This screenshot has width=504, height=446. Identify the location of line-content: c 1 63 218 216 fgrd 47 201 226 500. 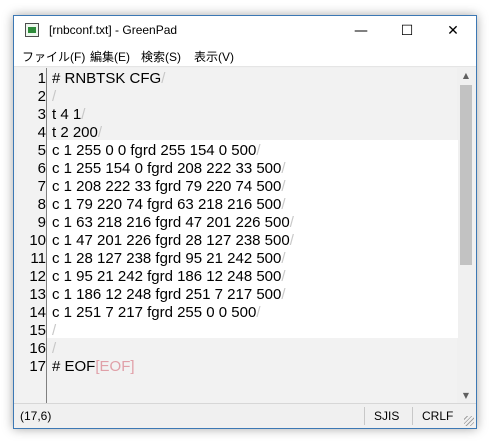
(171, 222).